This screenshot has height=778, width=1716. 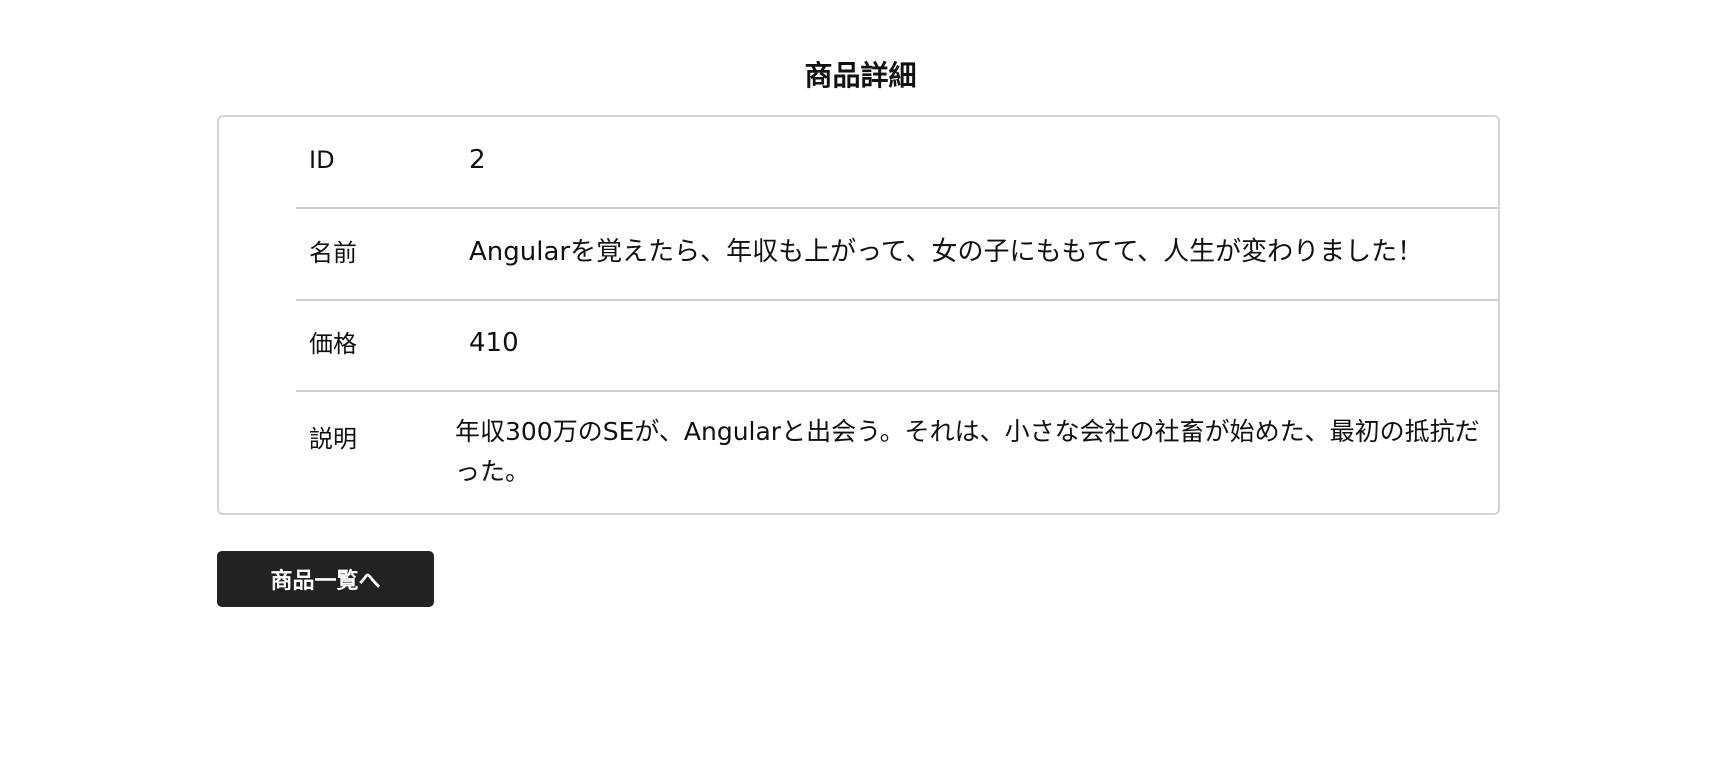 I want to click on field-label-name: 名前, so click(x=333, y=253).